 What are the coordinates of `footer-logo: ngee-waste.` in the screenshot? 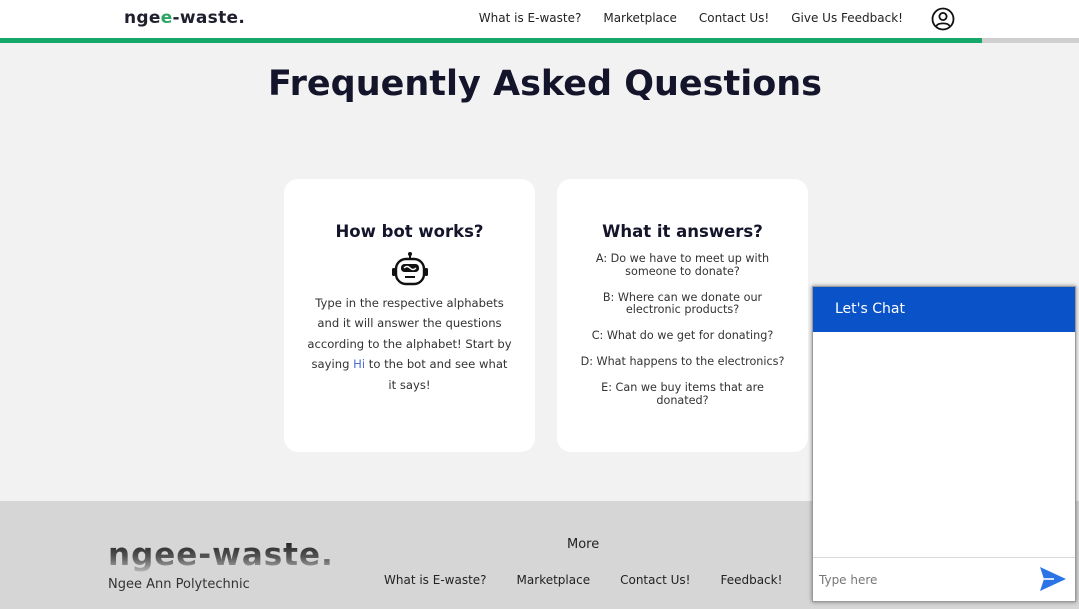 It's located at (221, 555).